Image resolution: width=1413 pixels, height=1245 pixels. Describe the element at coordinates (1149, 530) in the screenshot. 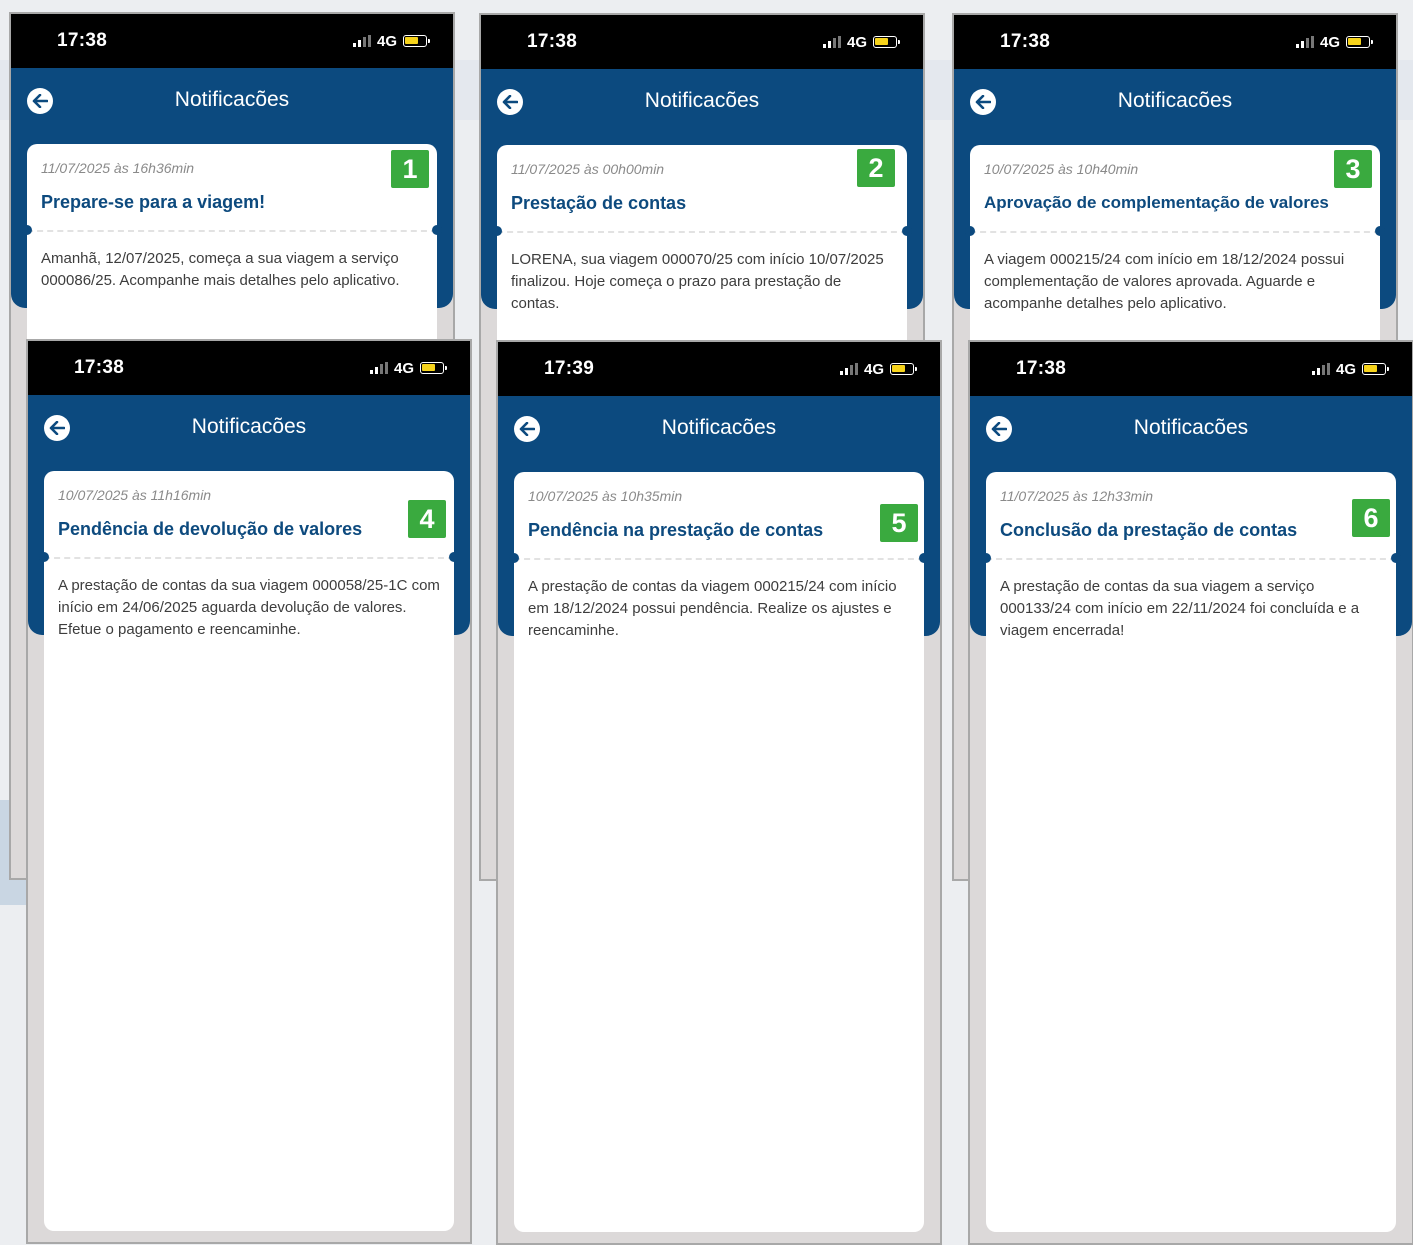

I see `notification-subject: Conclusão da prestação de contas` at that location.